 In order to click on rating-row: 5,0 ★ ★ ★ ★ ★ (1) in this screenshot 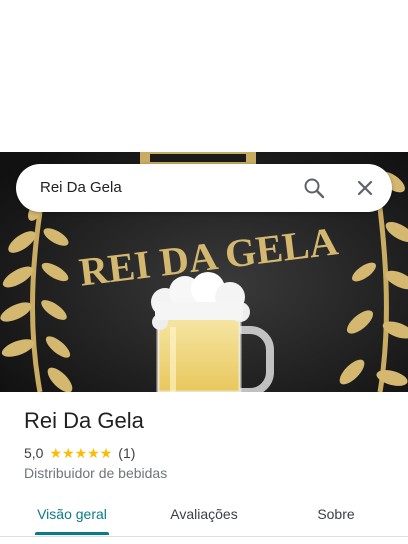, I will do `click(79, 453)`.